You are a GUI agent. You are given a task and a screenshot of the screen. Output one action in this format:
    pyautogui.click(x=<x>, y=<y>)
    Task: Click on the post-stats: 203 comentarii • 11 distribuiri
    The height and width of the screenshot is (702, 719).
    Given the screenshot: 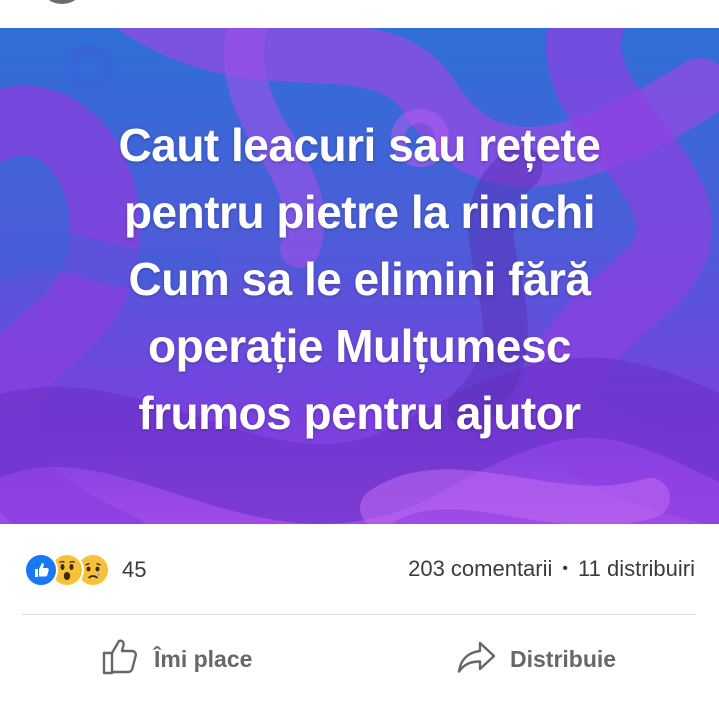 What is the action you would take?
    pyautogui.click(x=551, y=569)
    